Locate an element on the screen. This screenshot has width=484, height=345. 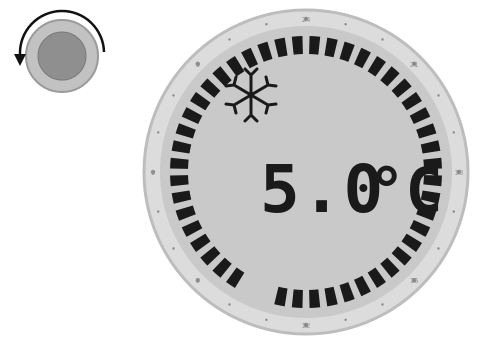
dial-mark-label: 9 is located at coordinates (198, 281).